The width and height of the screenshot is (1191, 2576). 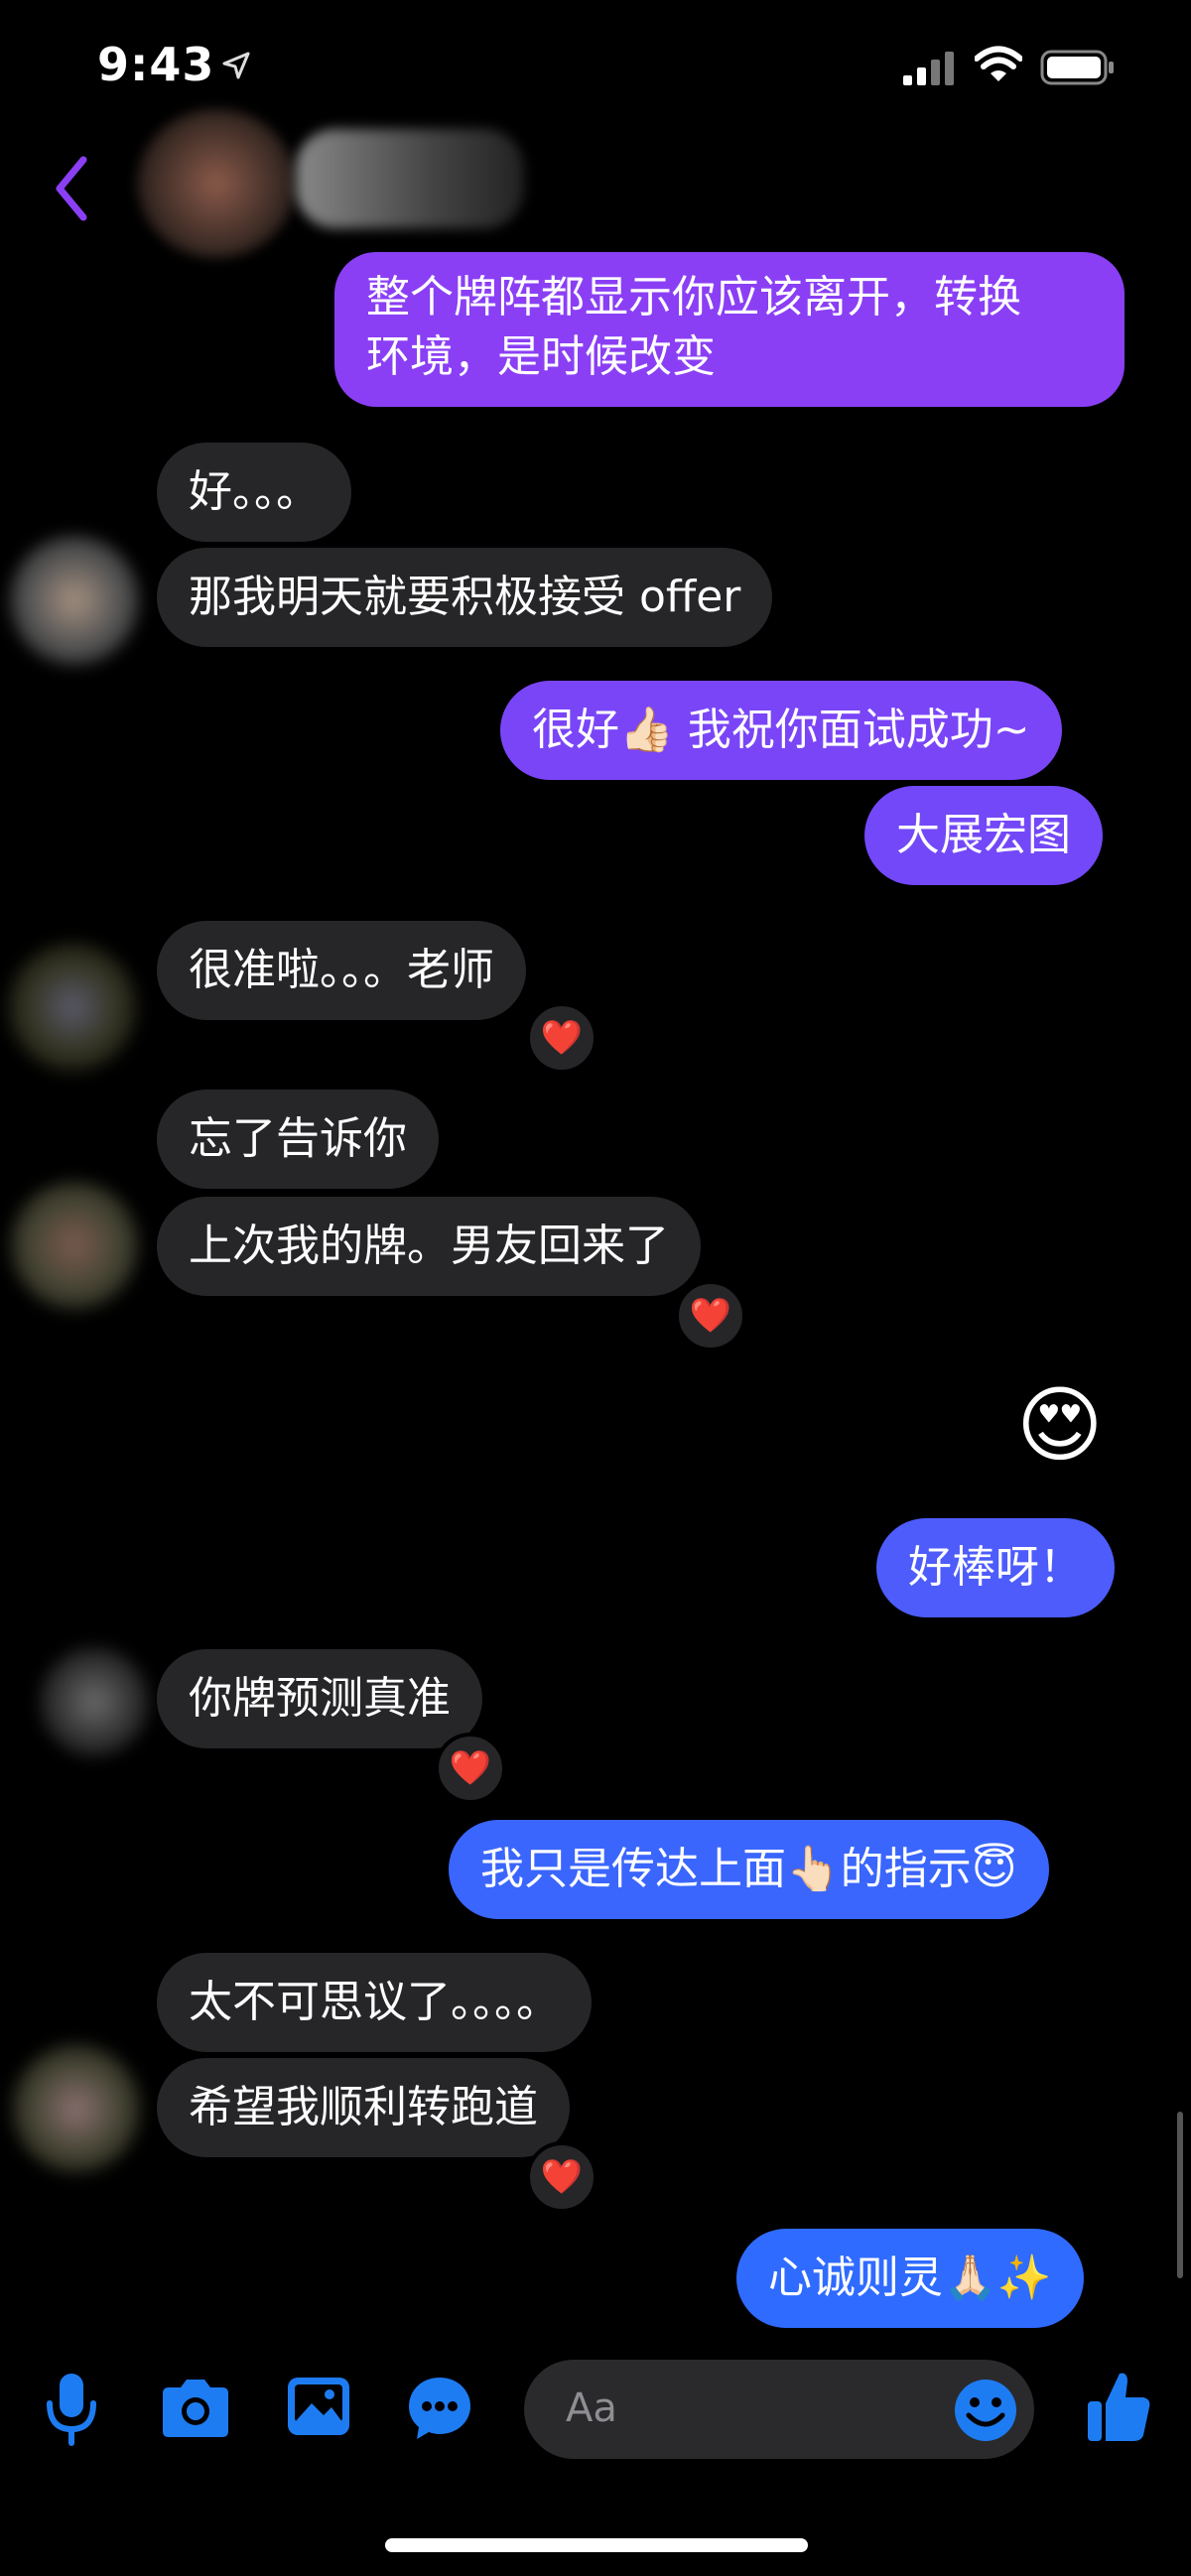 I want to click on message-bubble: 很好👍🏻 我祝你面试成功~, so click(x=781, y=731).